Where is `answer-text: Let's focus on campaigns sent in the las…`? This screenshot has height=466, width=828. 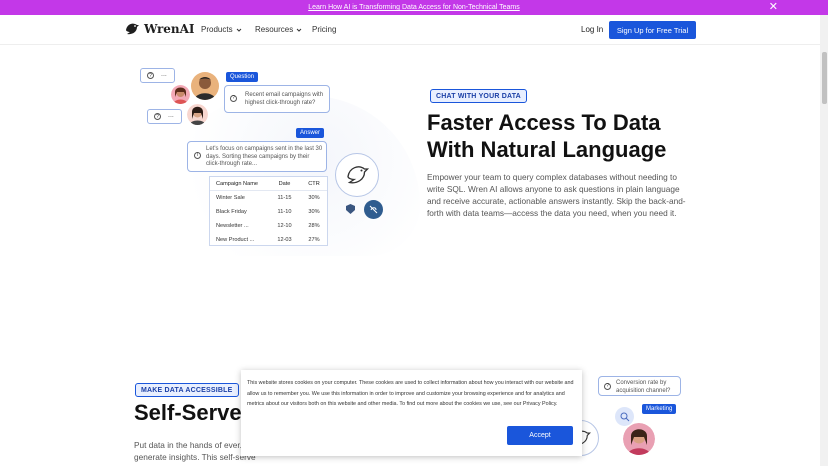 answer-text: Let's focus on campaigns sent in the las… is located at coordinates (264, 156).